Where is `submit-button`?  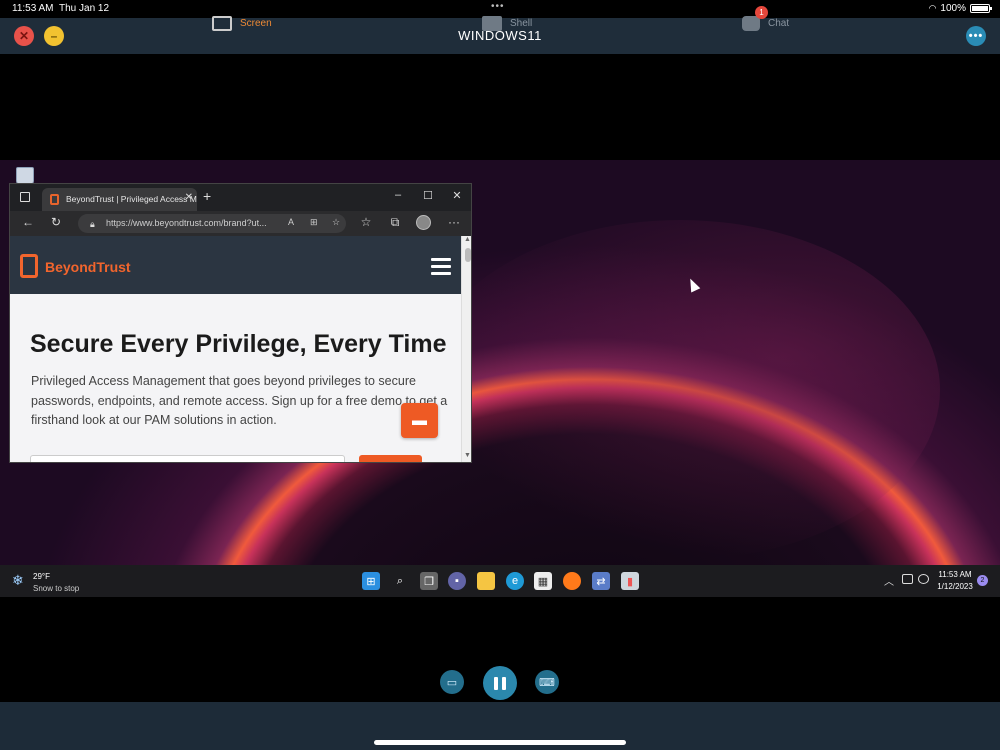 submit-button is located at coordinates (390, 458).